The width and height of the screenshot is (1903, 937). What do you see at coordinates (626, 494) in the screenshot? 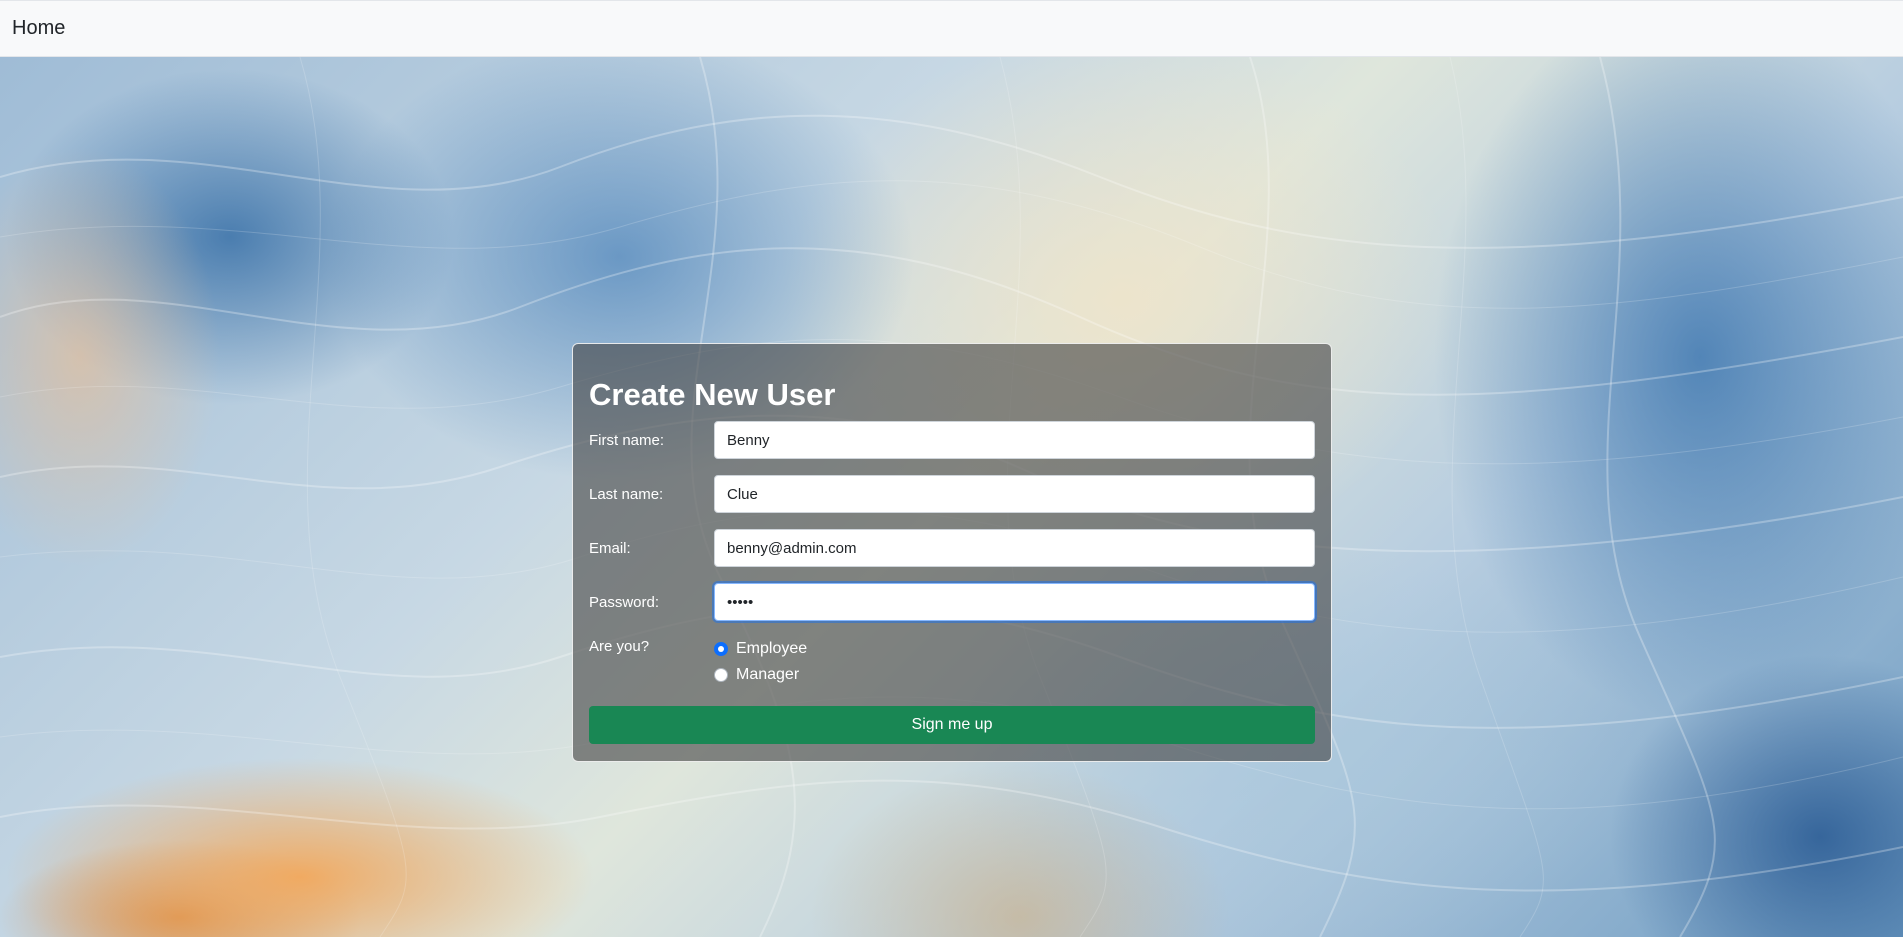
I see `last-name-label: Last name:` at bounding box center [626, 494].